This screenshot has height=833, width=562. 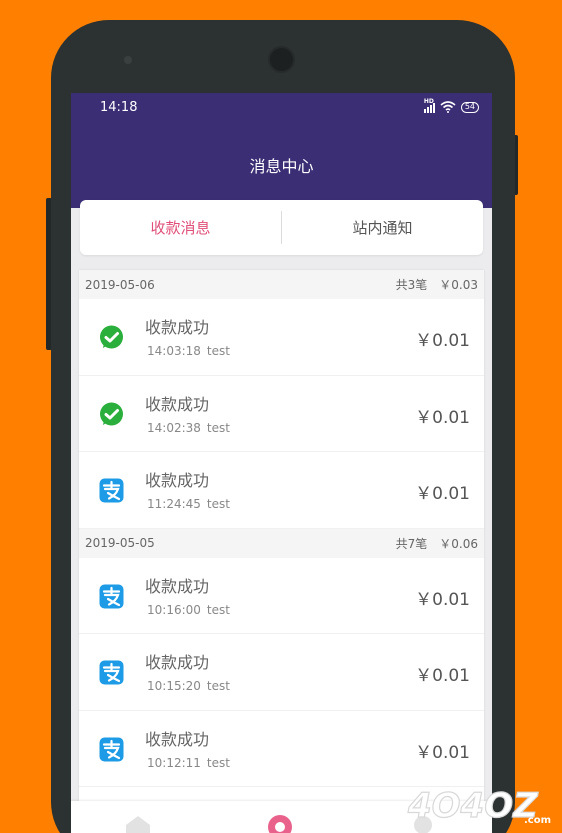 I want to click on group-total: ￥0.03, so click(x=458, y=285).